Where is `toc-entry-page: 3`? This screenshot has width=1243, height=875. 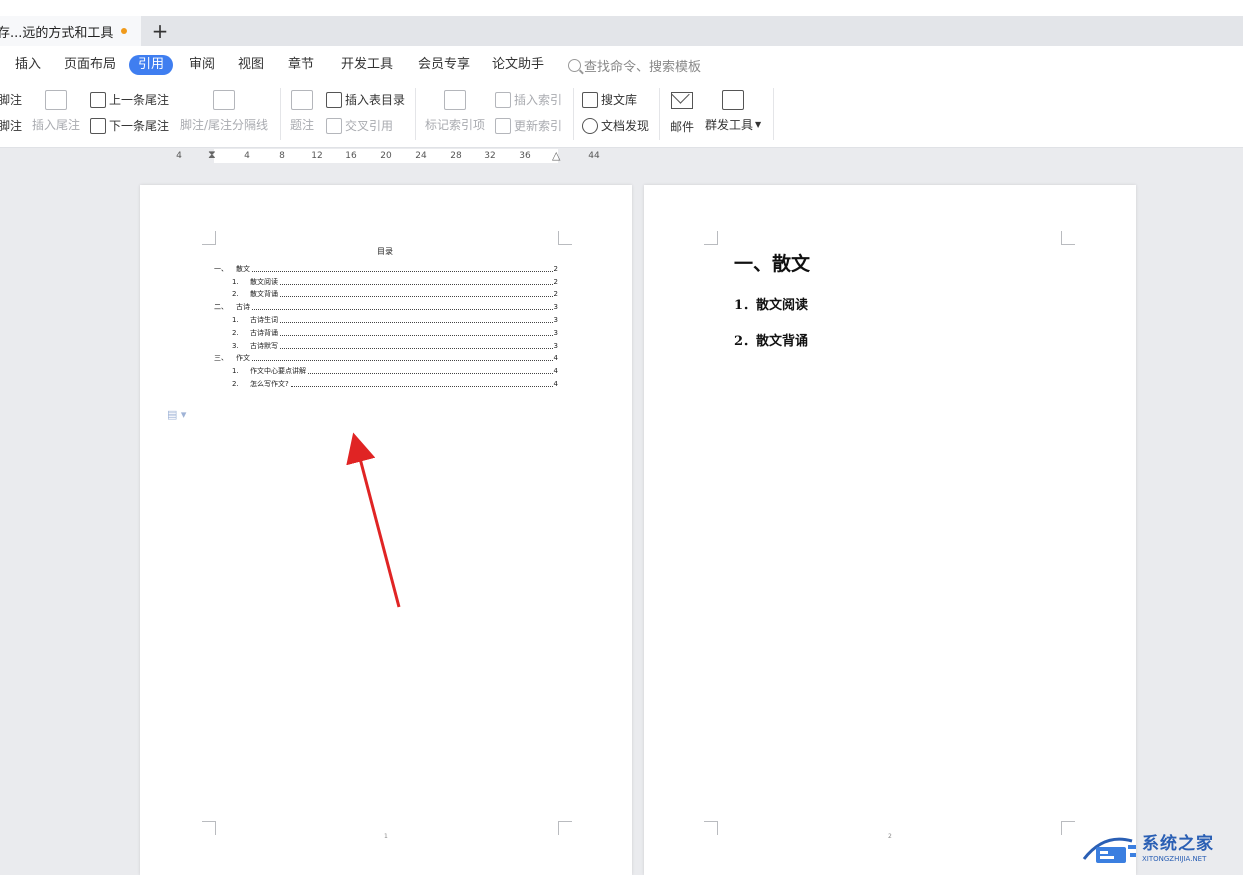 toc-entry-page: 3 is located at coordinates (555, 332).